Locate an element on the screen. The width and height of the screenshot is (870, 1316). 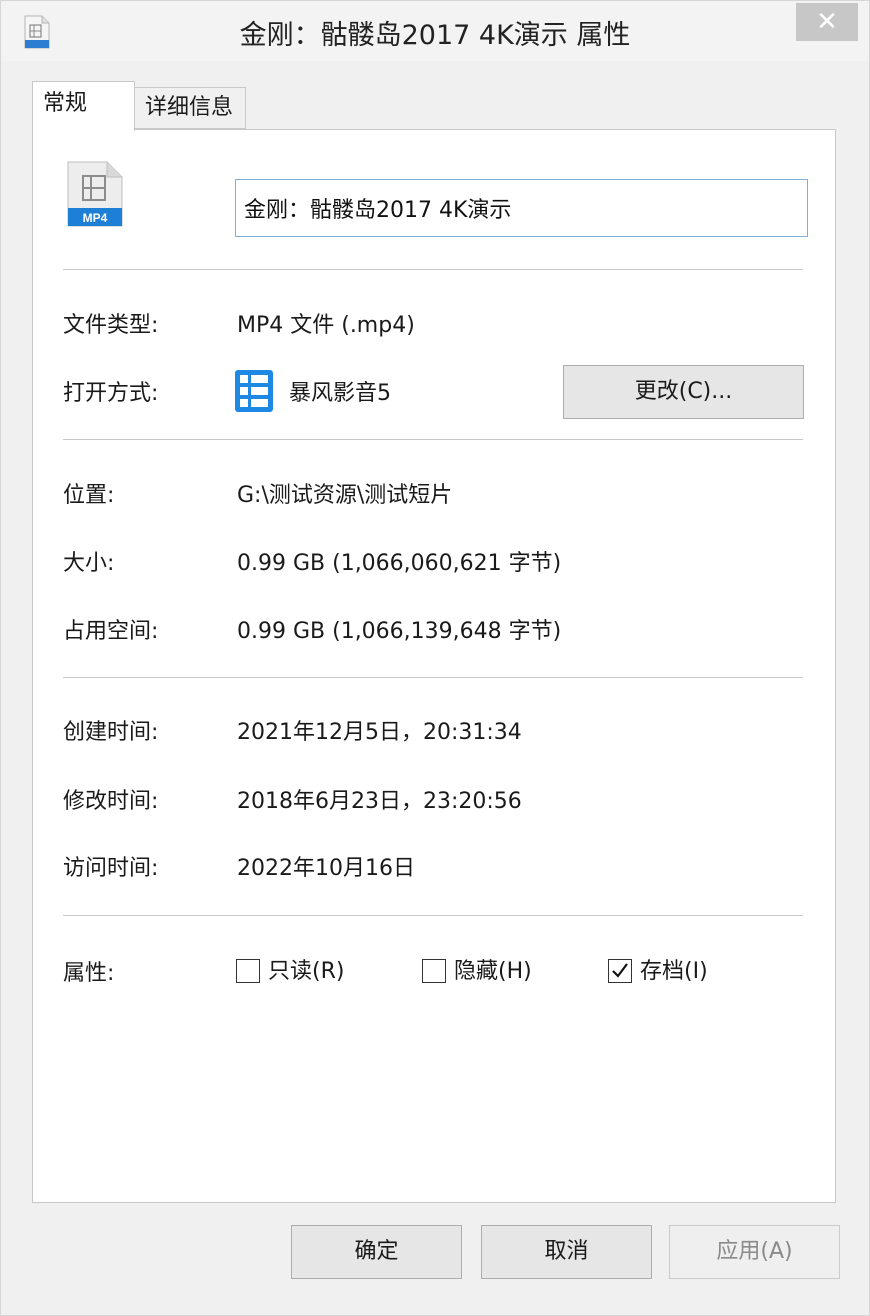
checkmark-icon is located at coordinates (620, 970).